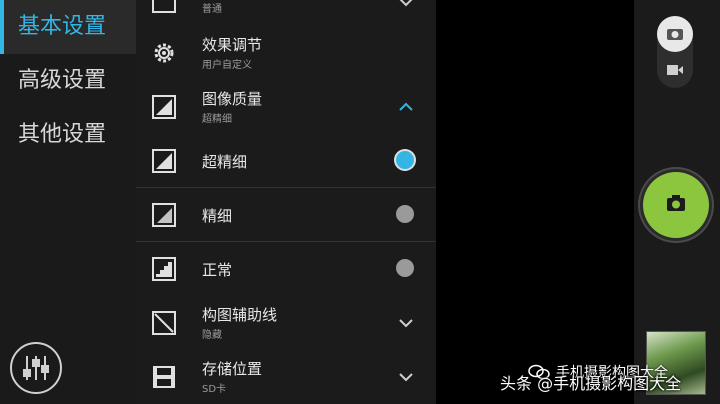 This screenshot has height=404, width=720. What do you see at coordinates (217, 216) in the screenshot?
I see `quality-option-label: 精细` at bounding box center [217, 216].